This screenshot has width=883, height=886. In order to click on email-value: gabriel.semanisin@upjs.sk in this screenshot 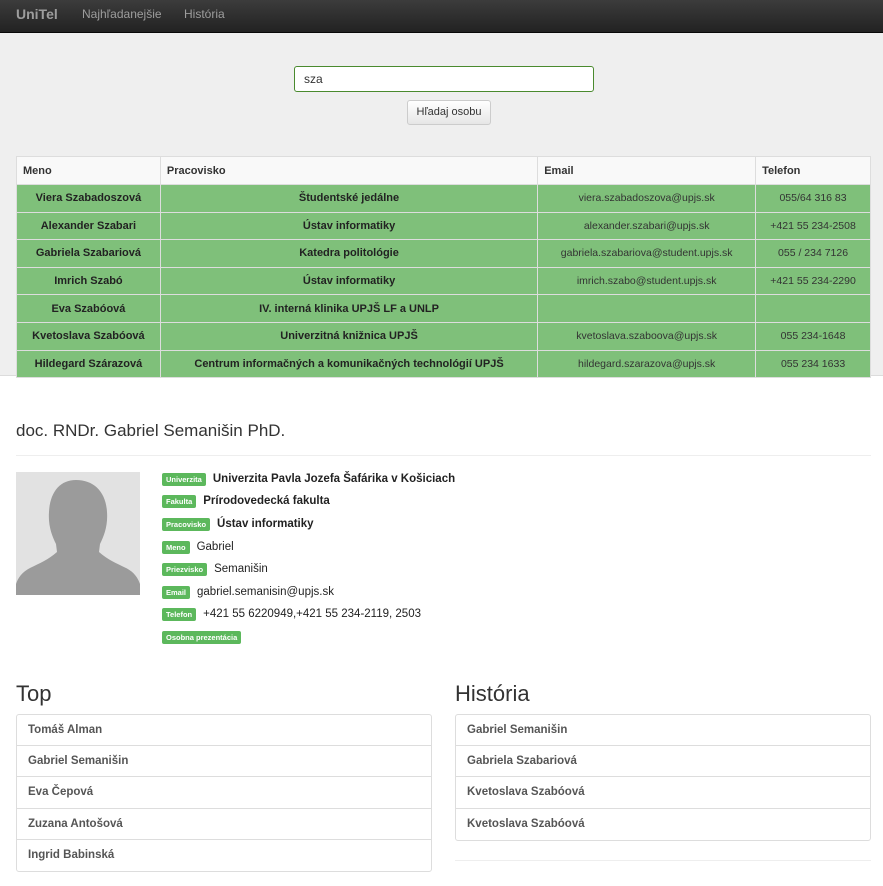, I will do `click(265, 592)`.